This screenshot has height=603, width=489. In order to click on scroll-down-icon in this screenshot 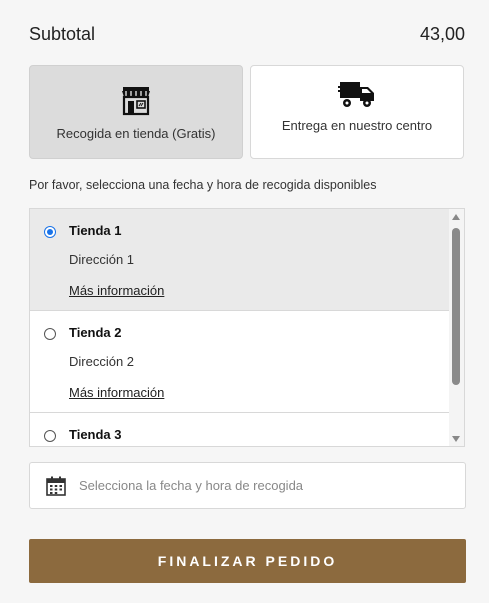, I will do `click(456, 439)`.